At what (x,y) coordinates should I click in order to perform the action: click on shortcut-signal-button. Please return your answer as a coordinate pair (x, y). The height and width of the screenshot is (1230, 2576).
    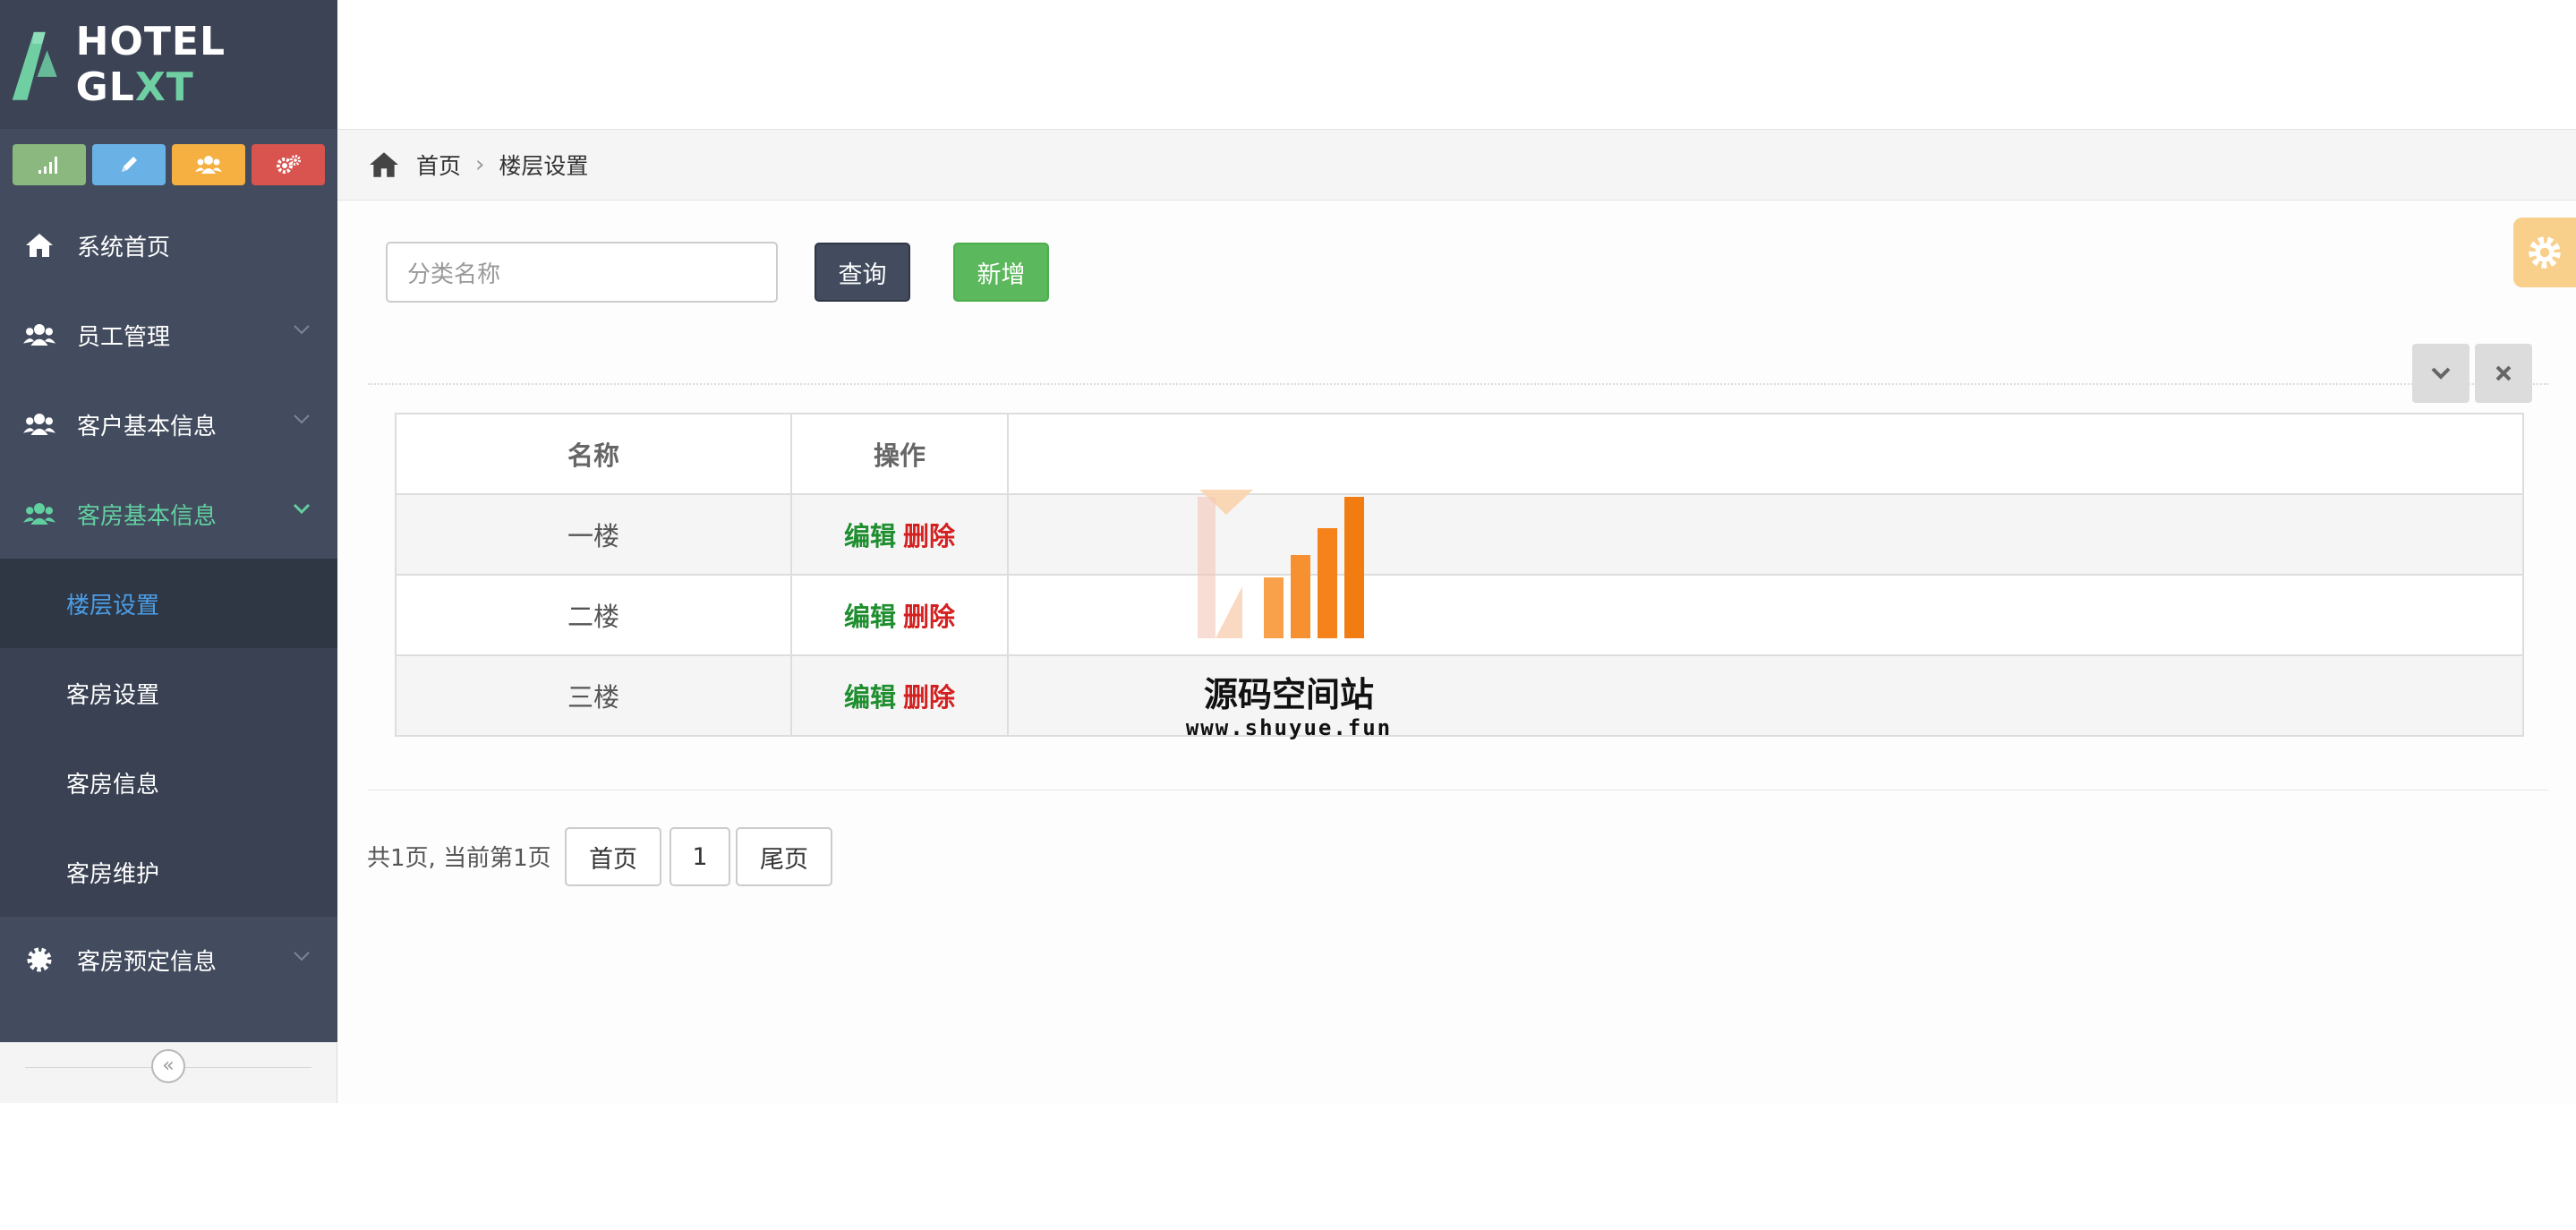
    Looking at the image, I should click on (49, 165).